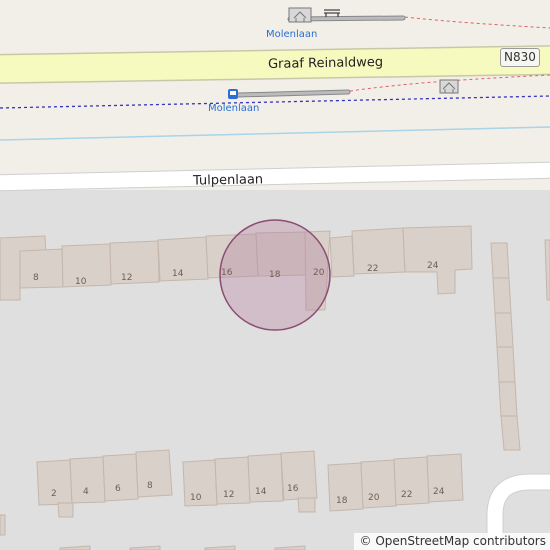 This screenshot has height=550, width=550. What do you see at coordinates (520, 57) in the screenshot?
I see `route-shield: N830` at bounding box center [520, 57].